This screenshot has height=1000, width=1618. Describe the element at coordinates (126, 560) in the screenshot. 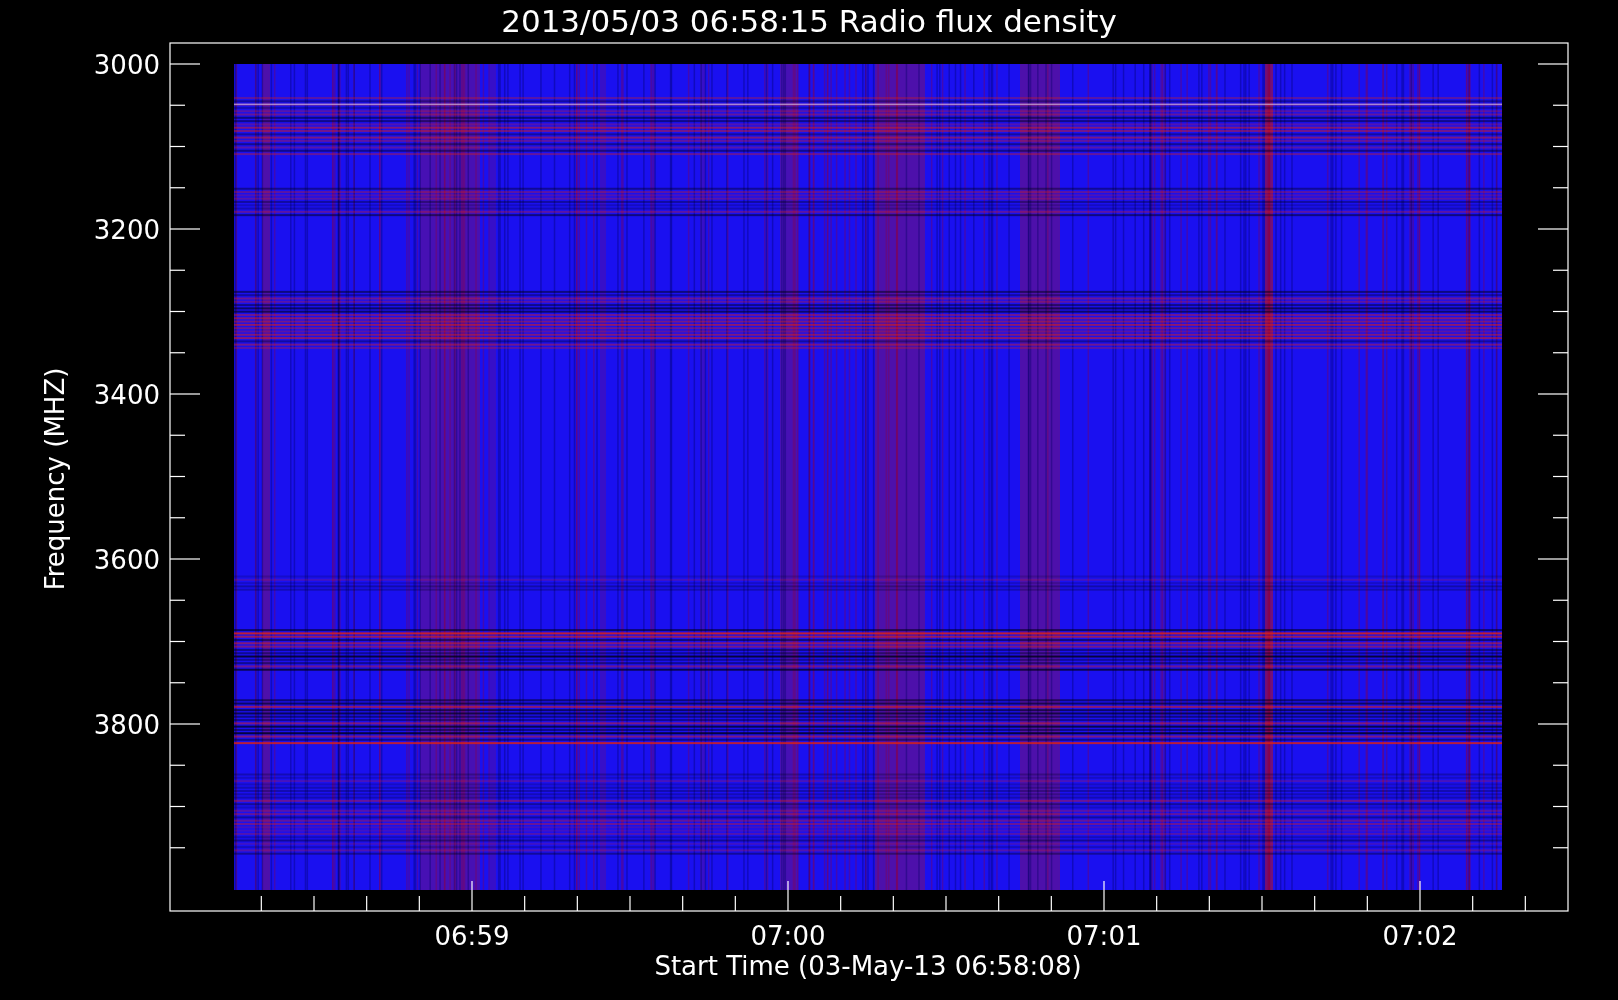

I see `y-tick-label: 3600` at that location.